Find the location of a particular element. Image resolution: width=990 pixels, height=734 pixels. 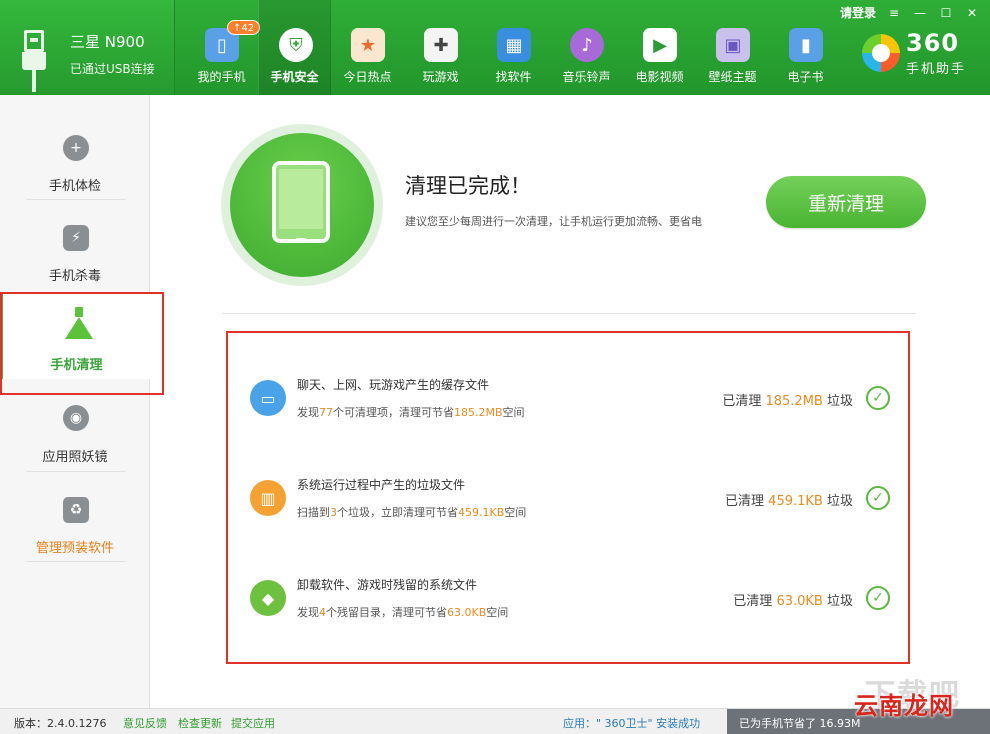

nav-label: 音乐铃声 is located at coordinates (586, 77).